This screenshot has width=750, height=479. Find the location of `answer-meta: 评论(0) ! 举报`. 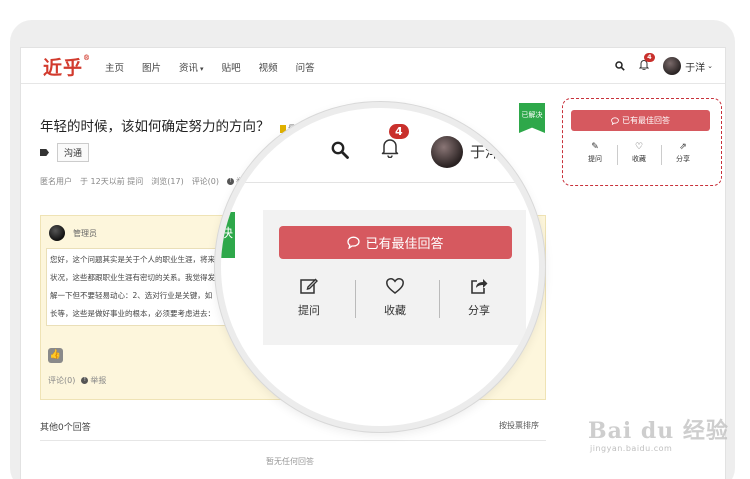

answer-meta: 评论(0) ! 举报 is located at coordinates (77, 380).